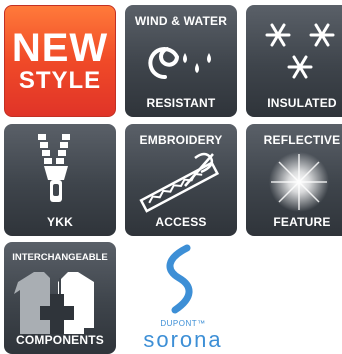 The image size is (342, 354). I want to click on resistant-label: RESISTANT, so click(181, 103).